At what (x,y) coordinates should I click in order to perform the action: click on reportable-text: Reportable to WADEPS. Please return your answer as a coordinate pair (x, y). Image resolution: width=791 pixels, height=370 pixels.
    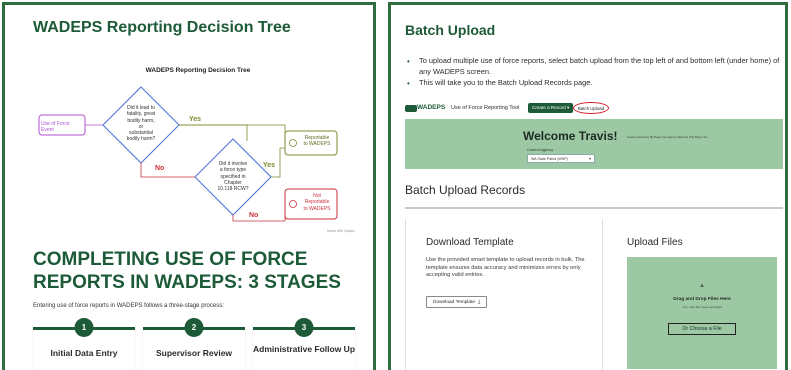
    Looking at the image, I should click on (317, 141).